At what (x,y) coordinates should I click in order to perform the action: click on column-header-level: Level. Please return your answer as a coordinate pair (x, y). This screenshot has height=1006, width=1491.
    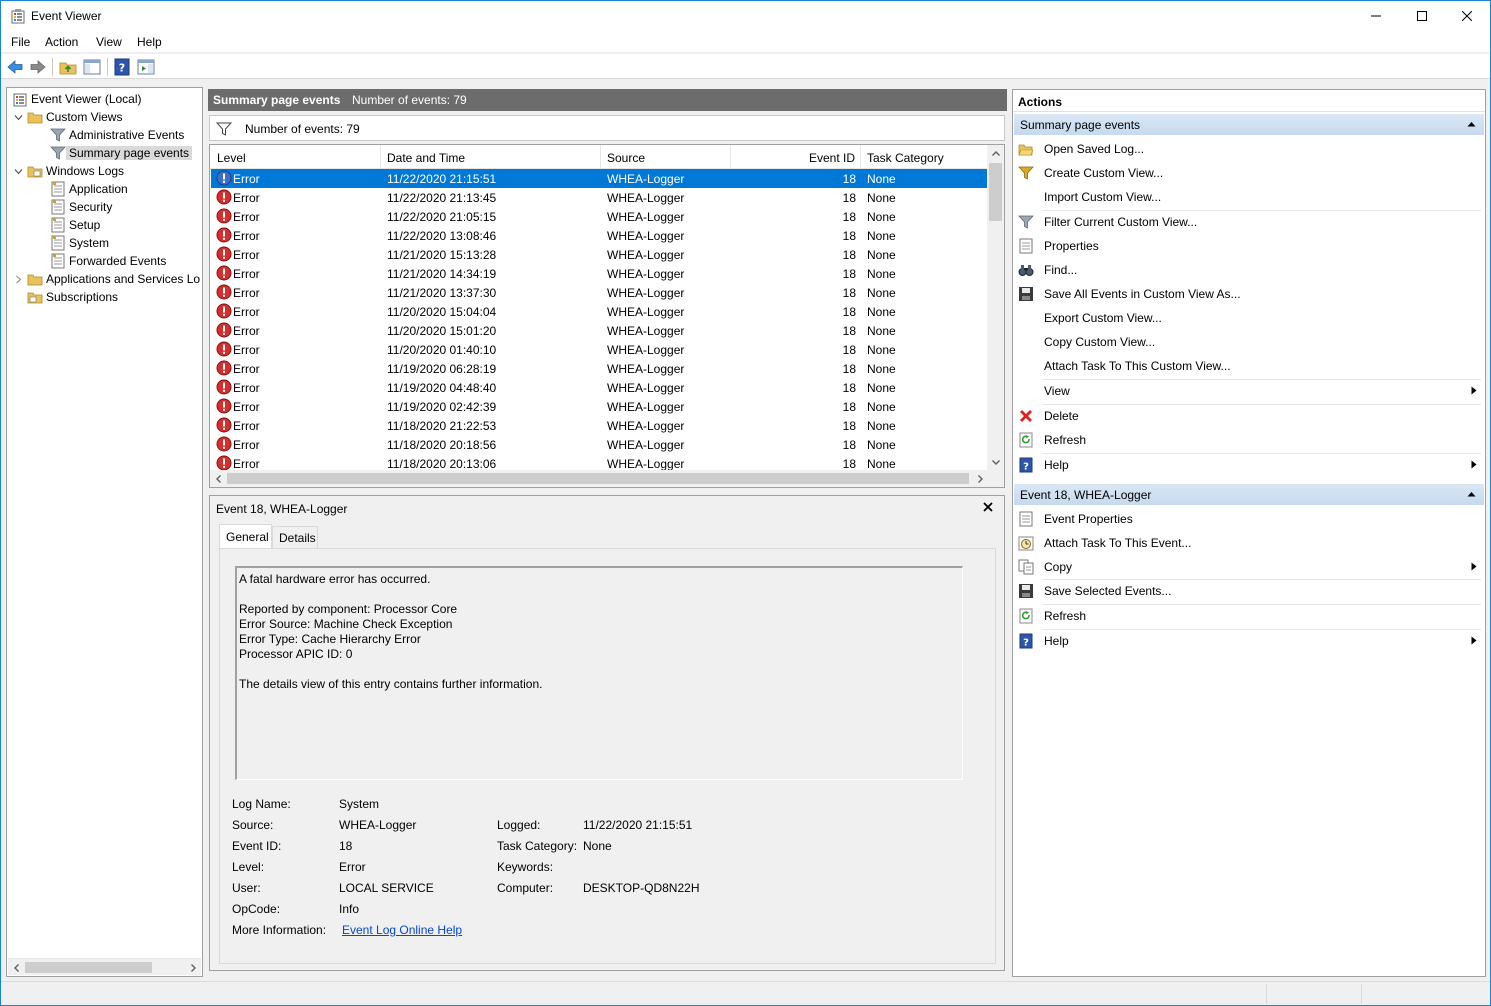
    Looking at the image, I should click on (295, 157).